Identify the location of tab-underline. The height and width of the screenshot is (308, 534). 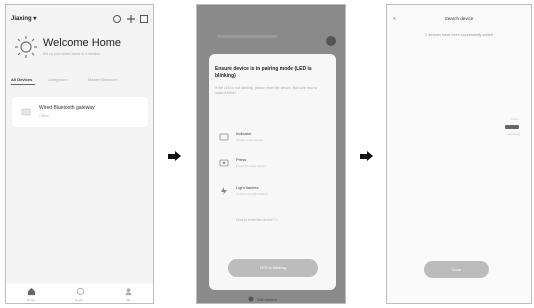
(23, 84).